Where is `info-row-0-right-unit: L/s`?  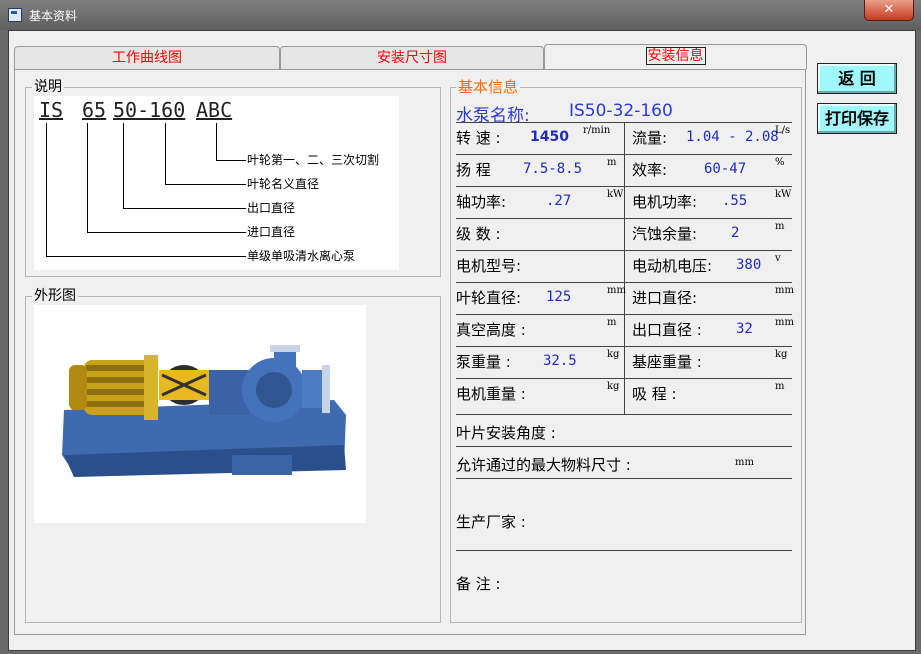
info-row-0-right-unit: L/s is located at coordinates (783, 130).